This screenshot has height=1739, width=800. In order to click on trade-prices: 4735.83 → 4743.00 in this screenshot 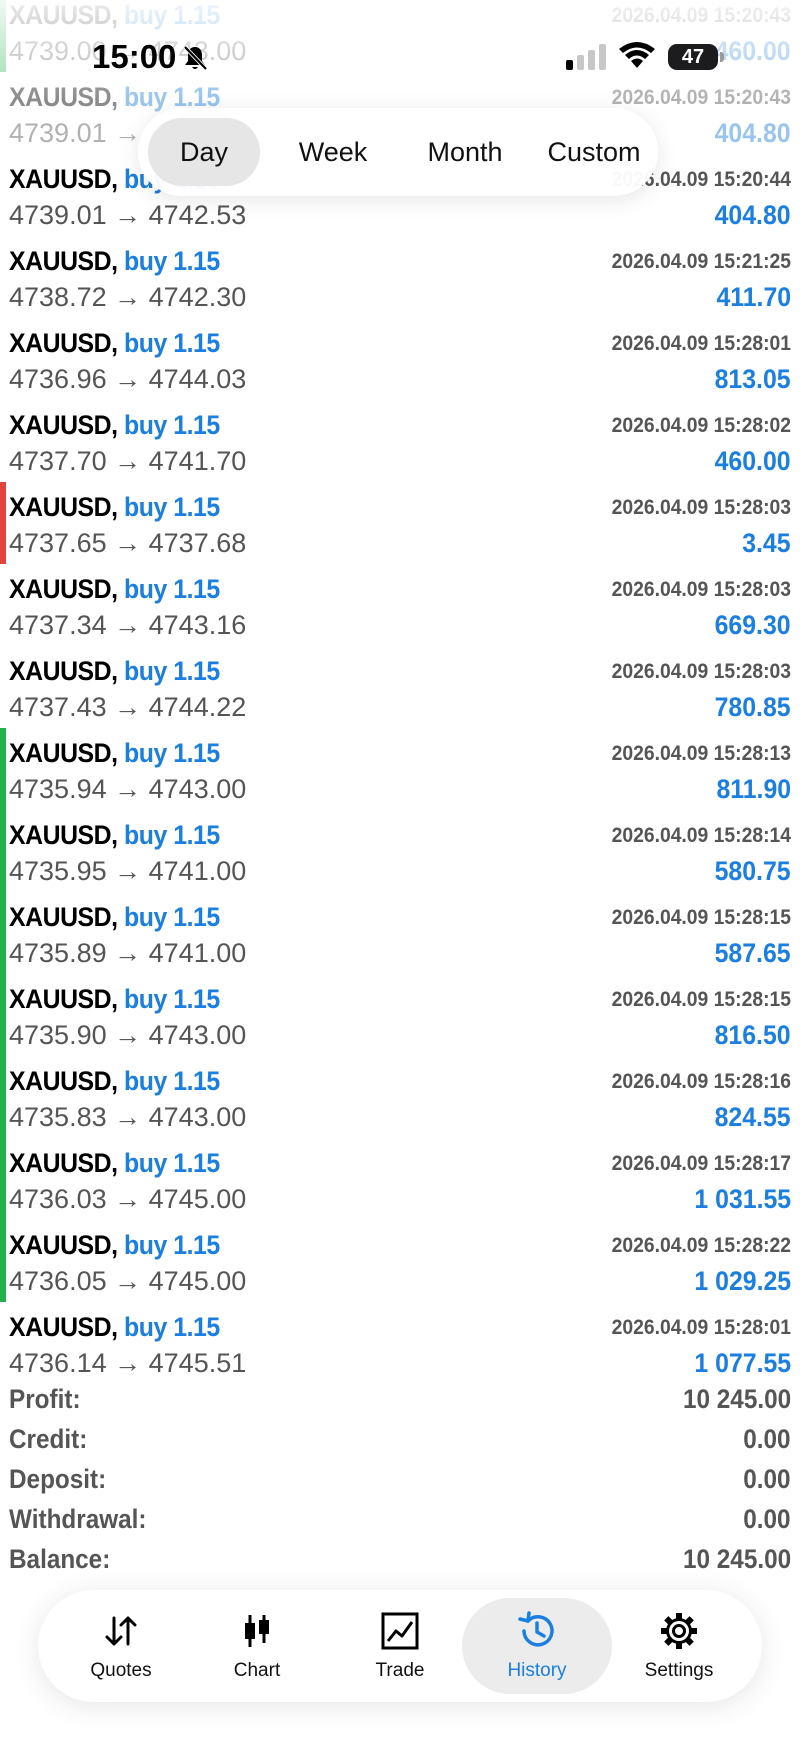, I will do `click(127, 1117)`.